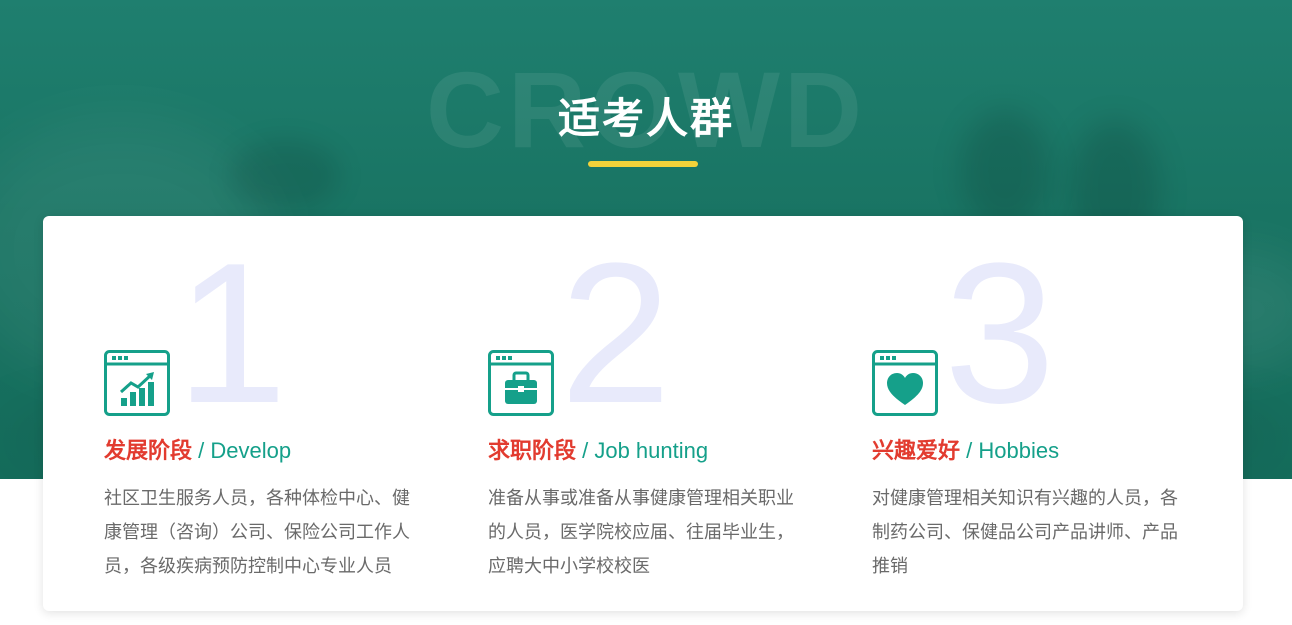 Image resolution: width=1292 pixels, height=625 pixels. I want to click on item-title-en: / Hobbies, so click(1010, 450).